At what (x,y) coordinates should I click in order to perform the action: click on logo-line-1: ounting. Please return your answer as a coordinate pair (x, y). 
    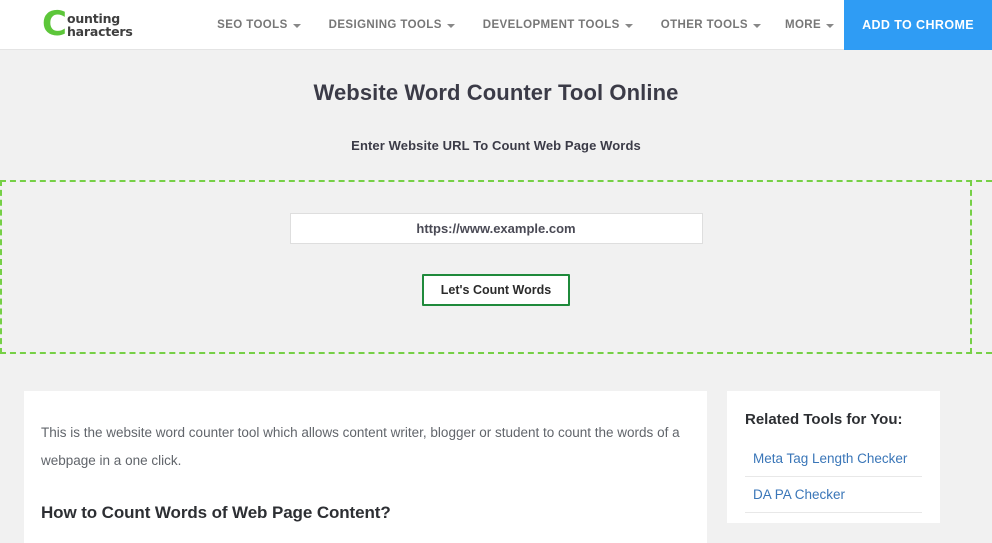
    Looking at the image, I should click on (93, 18).